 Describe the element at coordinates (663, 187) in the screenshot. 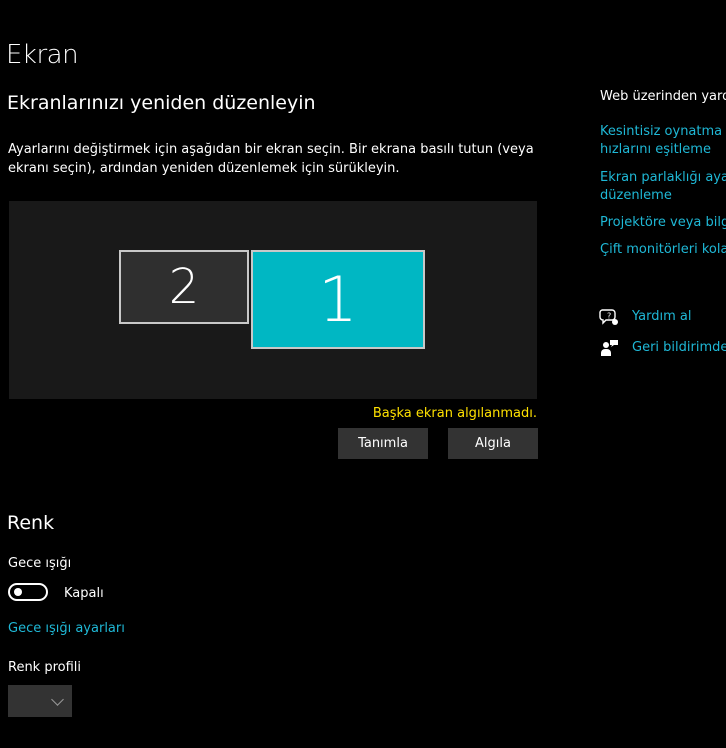

I see `help-link-brightness: Ekran parlaklığı ayarl düzenleme` at that location.